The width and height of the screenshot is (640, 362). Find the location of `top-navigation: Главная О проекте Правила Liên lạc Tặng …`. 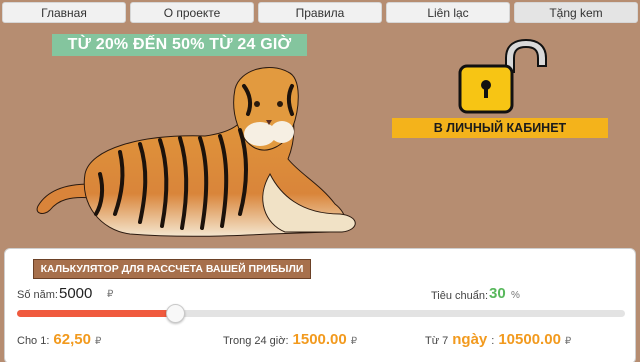

top-navigation: Главная О проекте Правила Liên lạc Tặng … is located at coordinates (320, 12).